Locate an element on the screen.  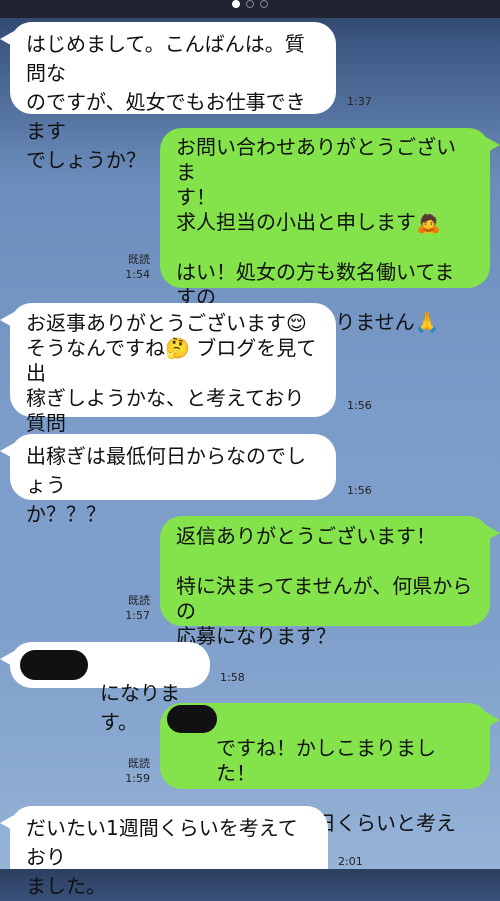
message-incoming-4: 出稼ぎは最低何日からなのでしょう か？？？ is located at coordinates (168, 480).